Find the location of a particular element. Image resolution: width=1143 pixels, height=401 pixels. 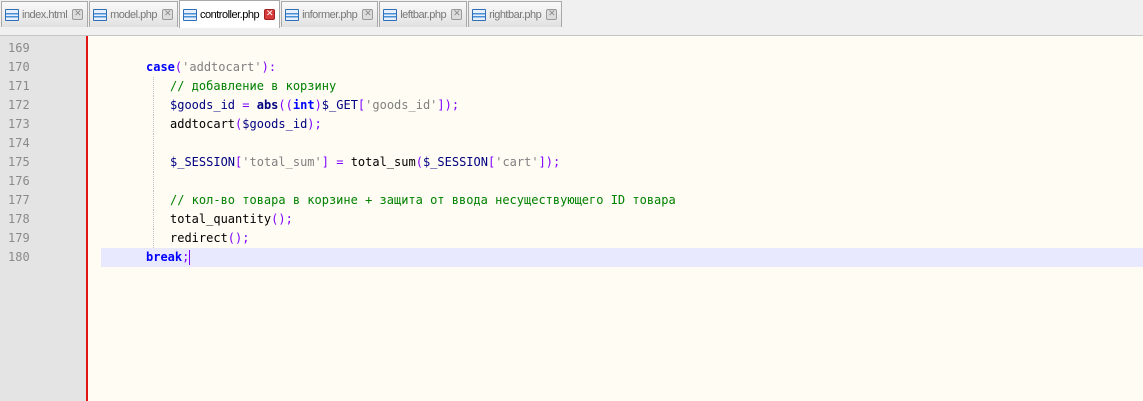

code-line: 169 is located at coordinates (571, 48).